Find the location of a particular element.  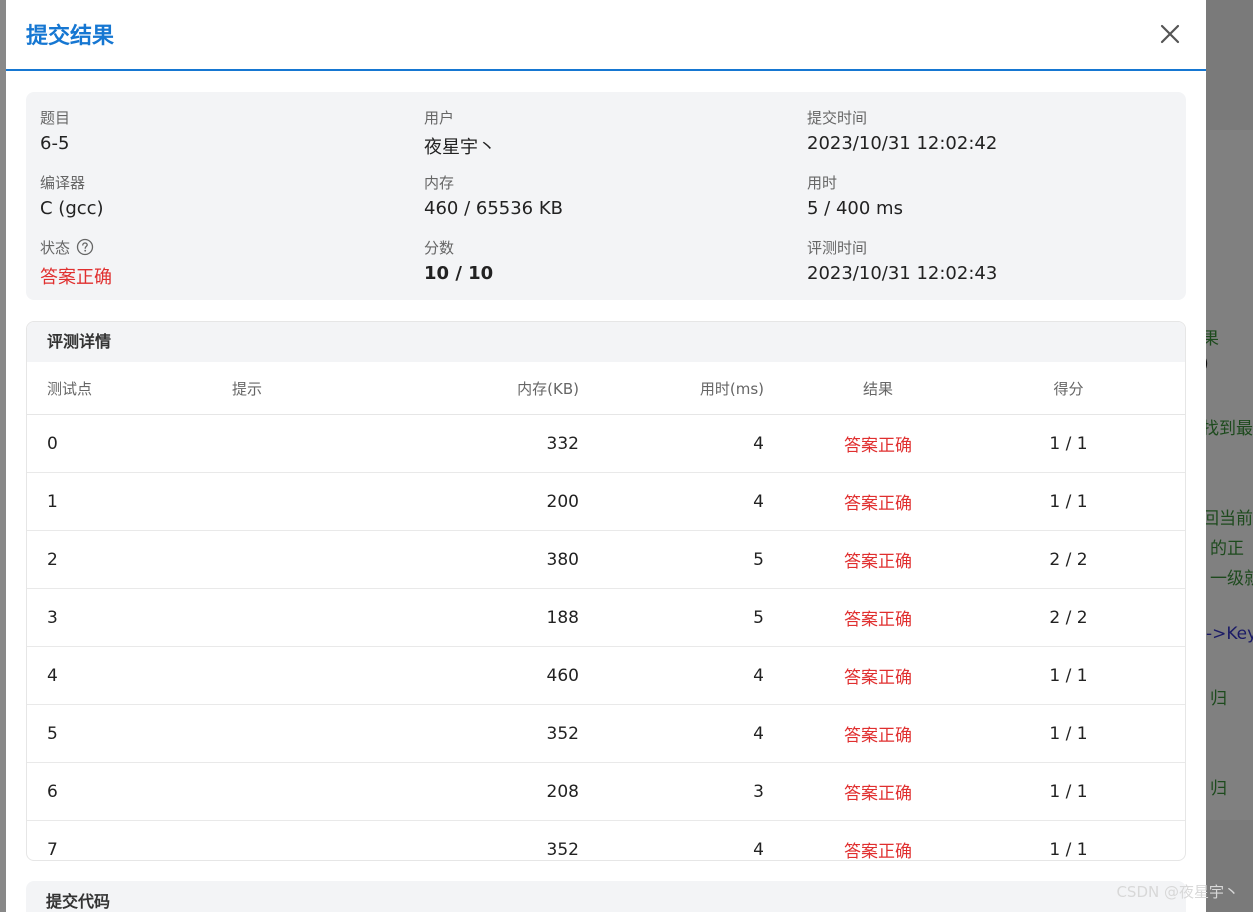

background-text: 的正 is located at coordinates (1227, 549).